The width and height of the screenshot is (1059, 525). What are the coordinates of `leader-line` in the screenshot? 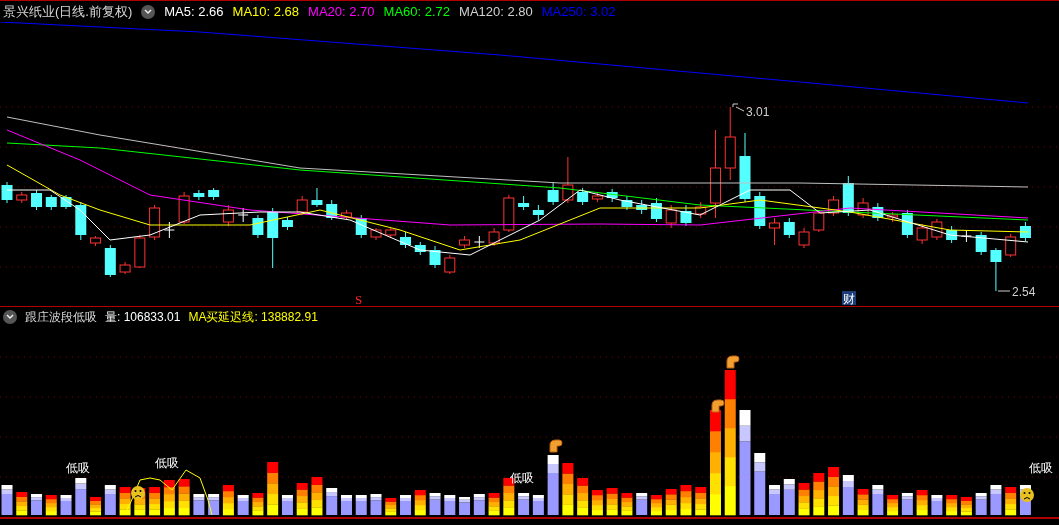 It's located at (738, 107).